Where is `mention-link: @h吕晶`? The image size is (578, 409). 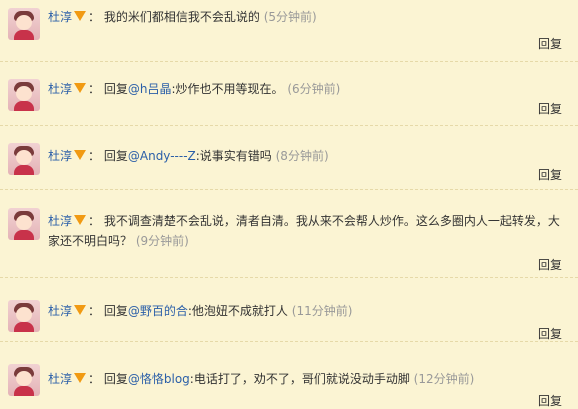 mention-link: @h吕晶 is located at coordinates (150, 89).